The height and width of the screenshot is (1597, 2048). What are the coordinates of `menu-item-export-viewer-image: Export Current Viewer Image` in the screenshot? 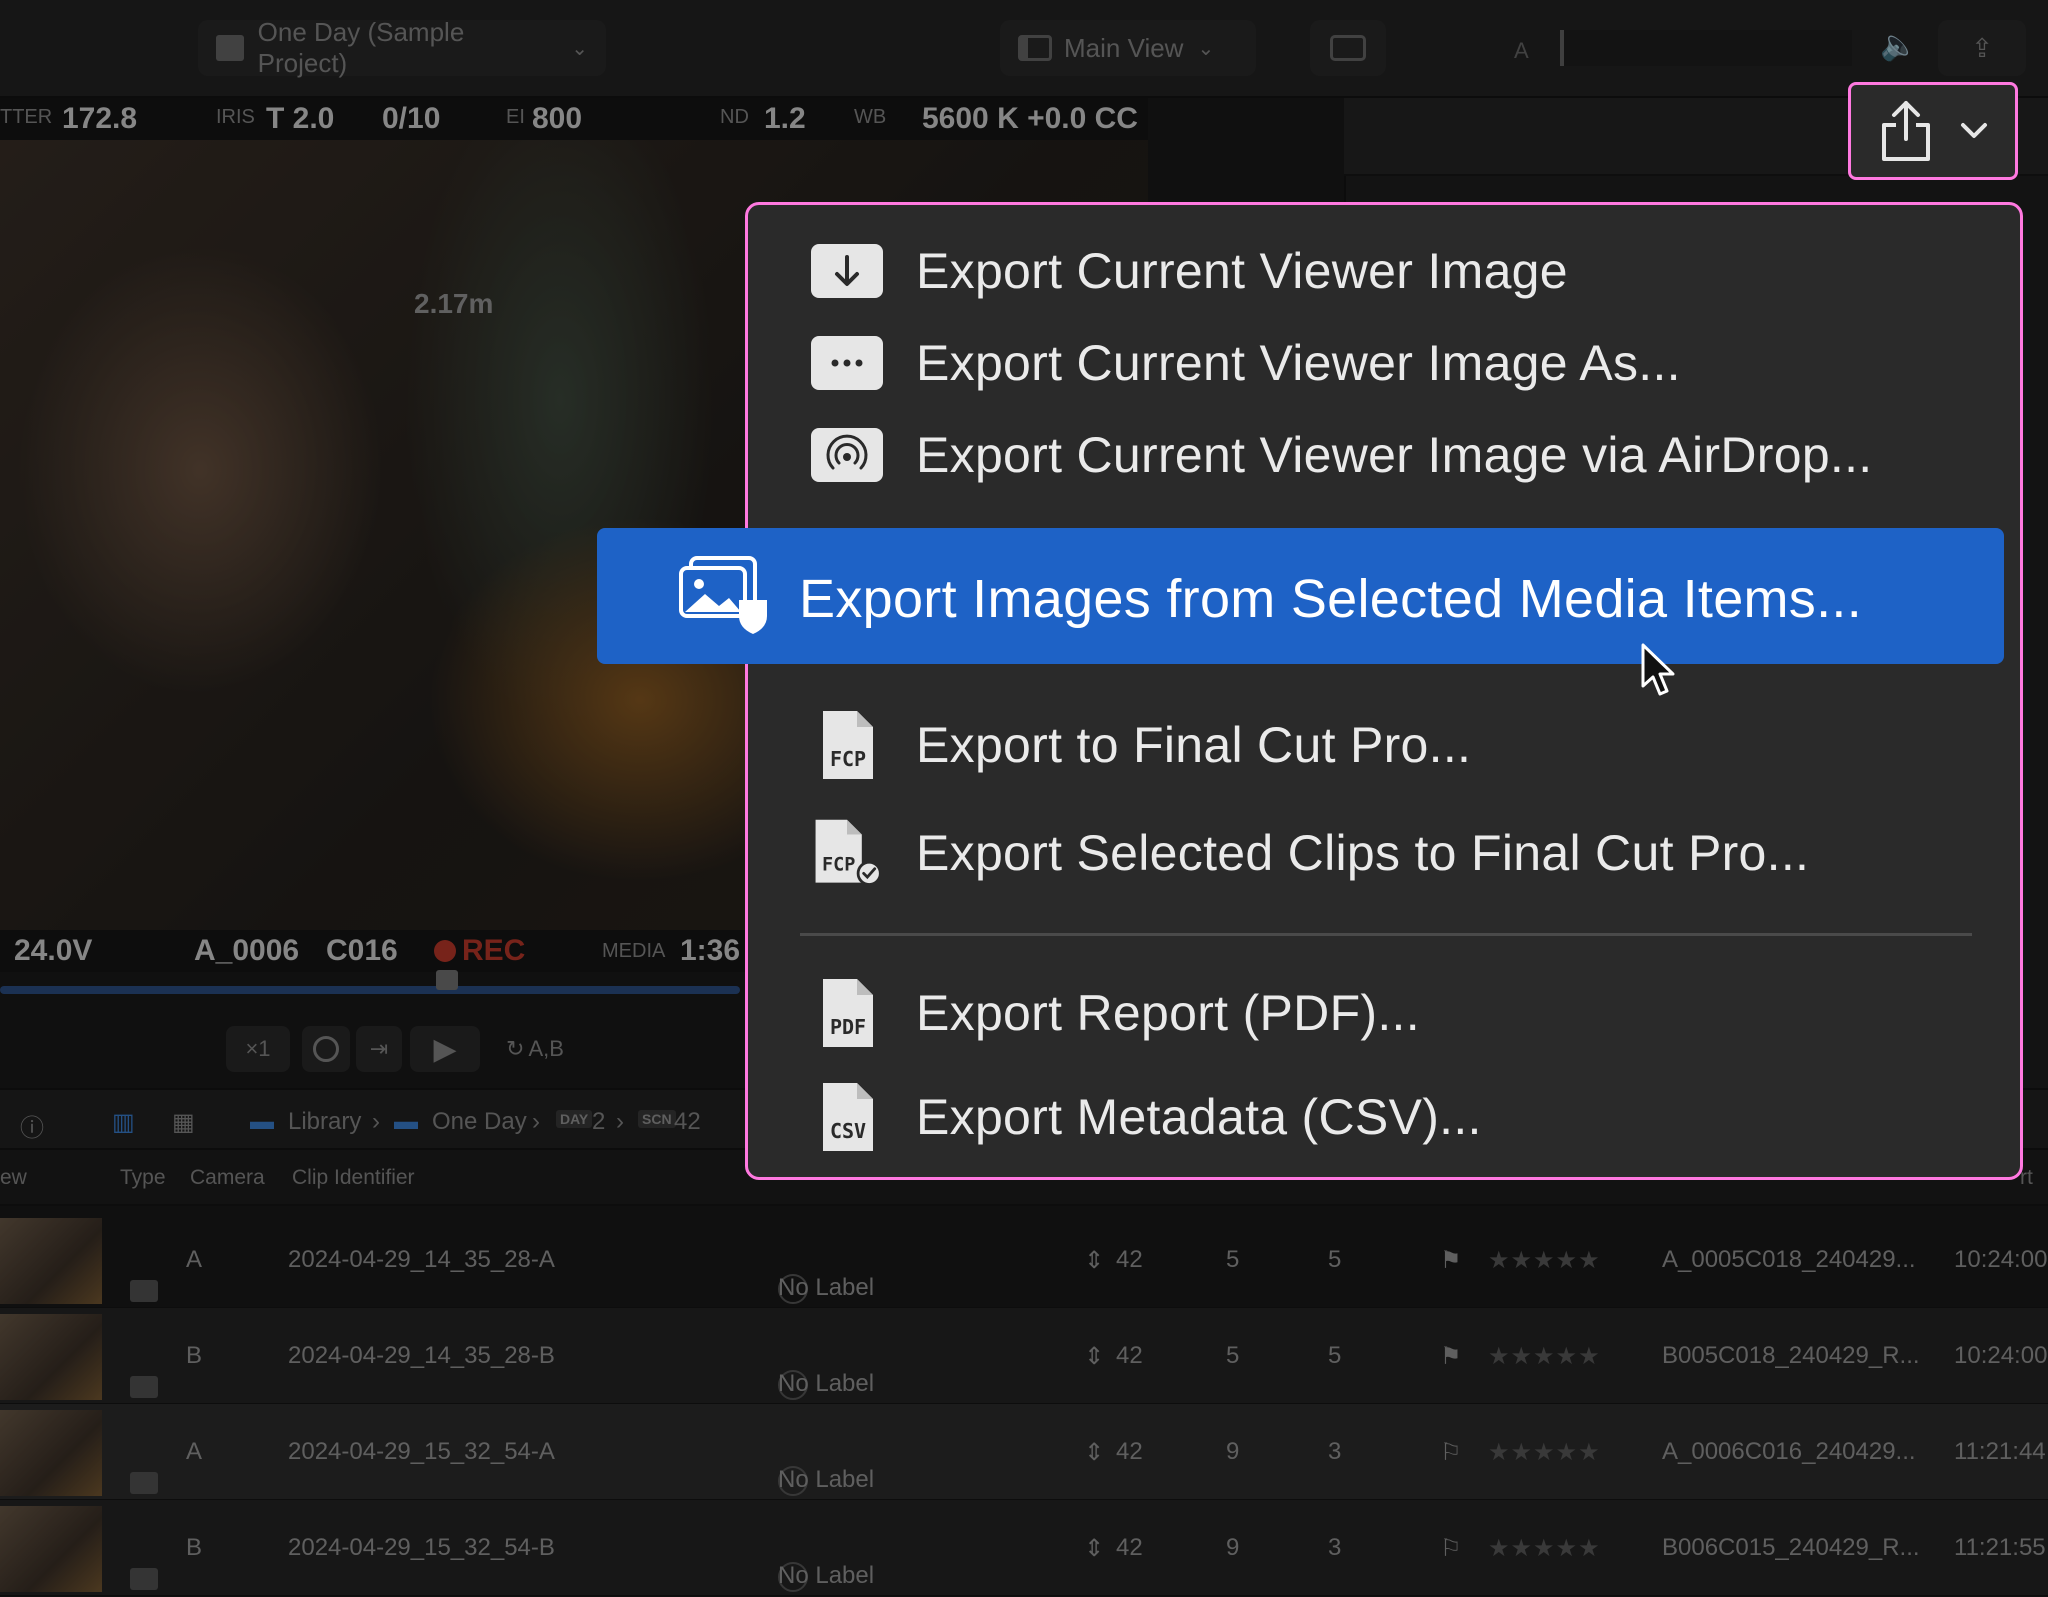 It's located at (1384, 271).